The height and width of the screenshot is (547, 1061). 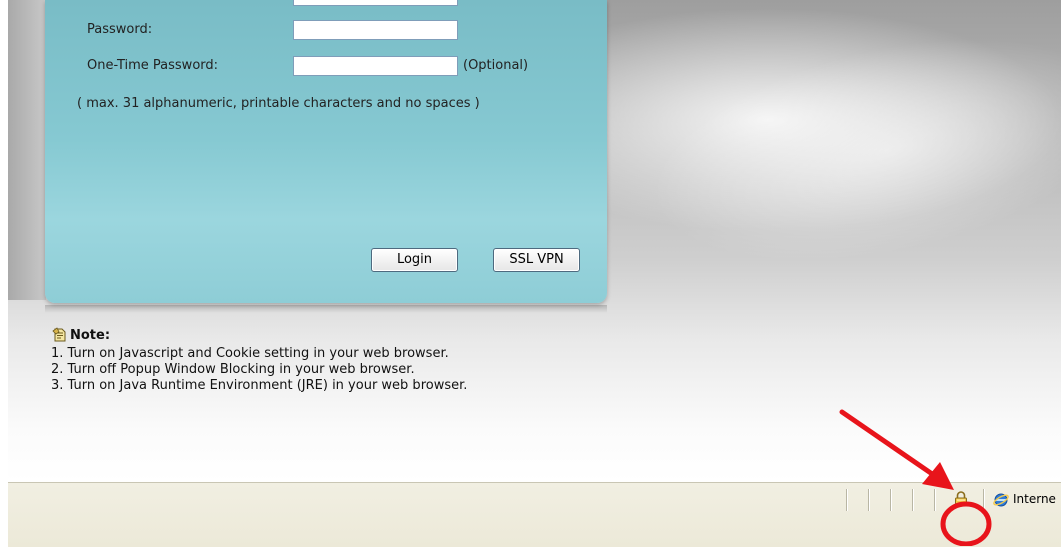 I want to click on otp-field, so click(x=375, y=66).